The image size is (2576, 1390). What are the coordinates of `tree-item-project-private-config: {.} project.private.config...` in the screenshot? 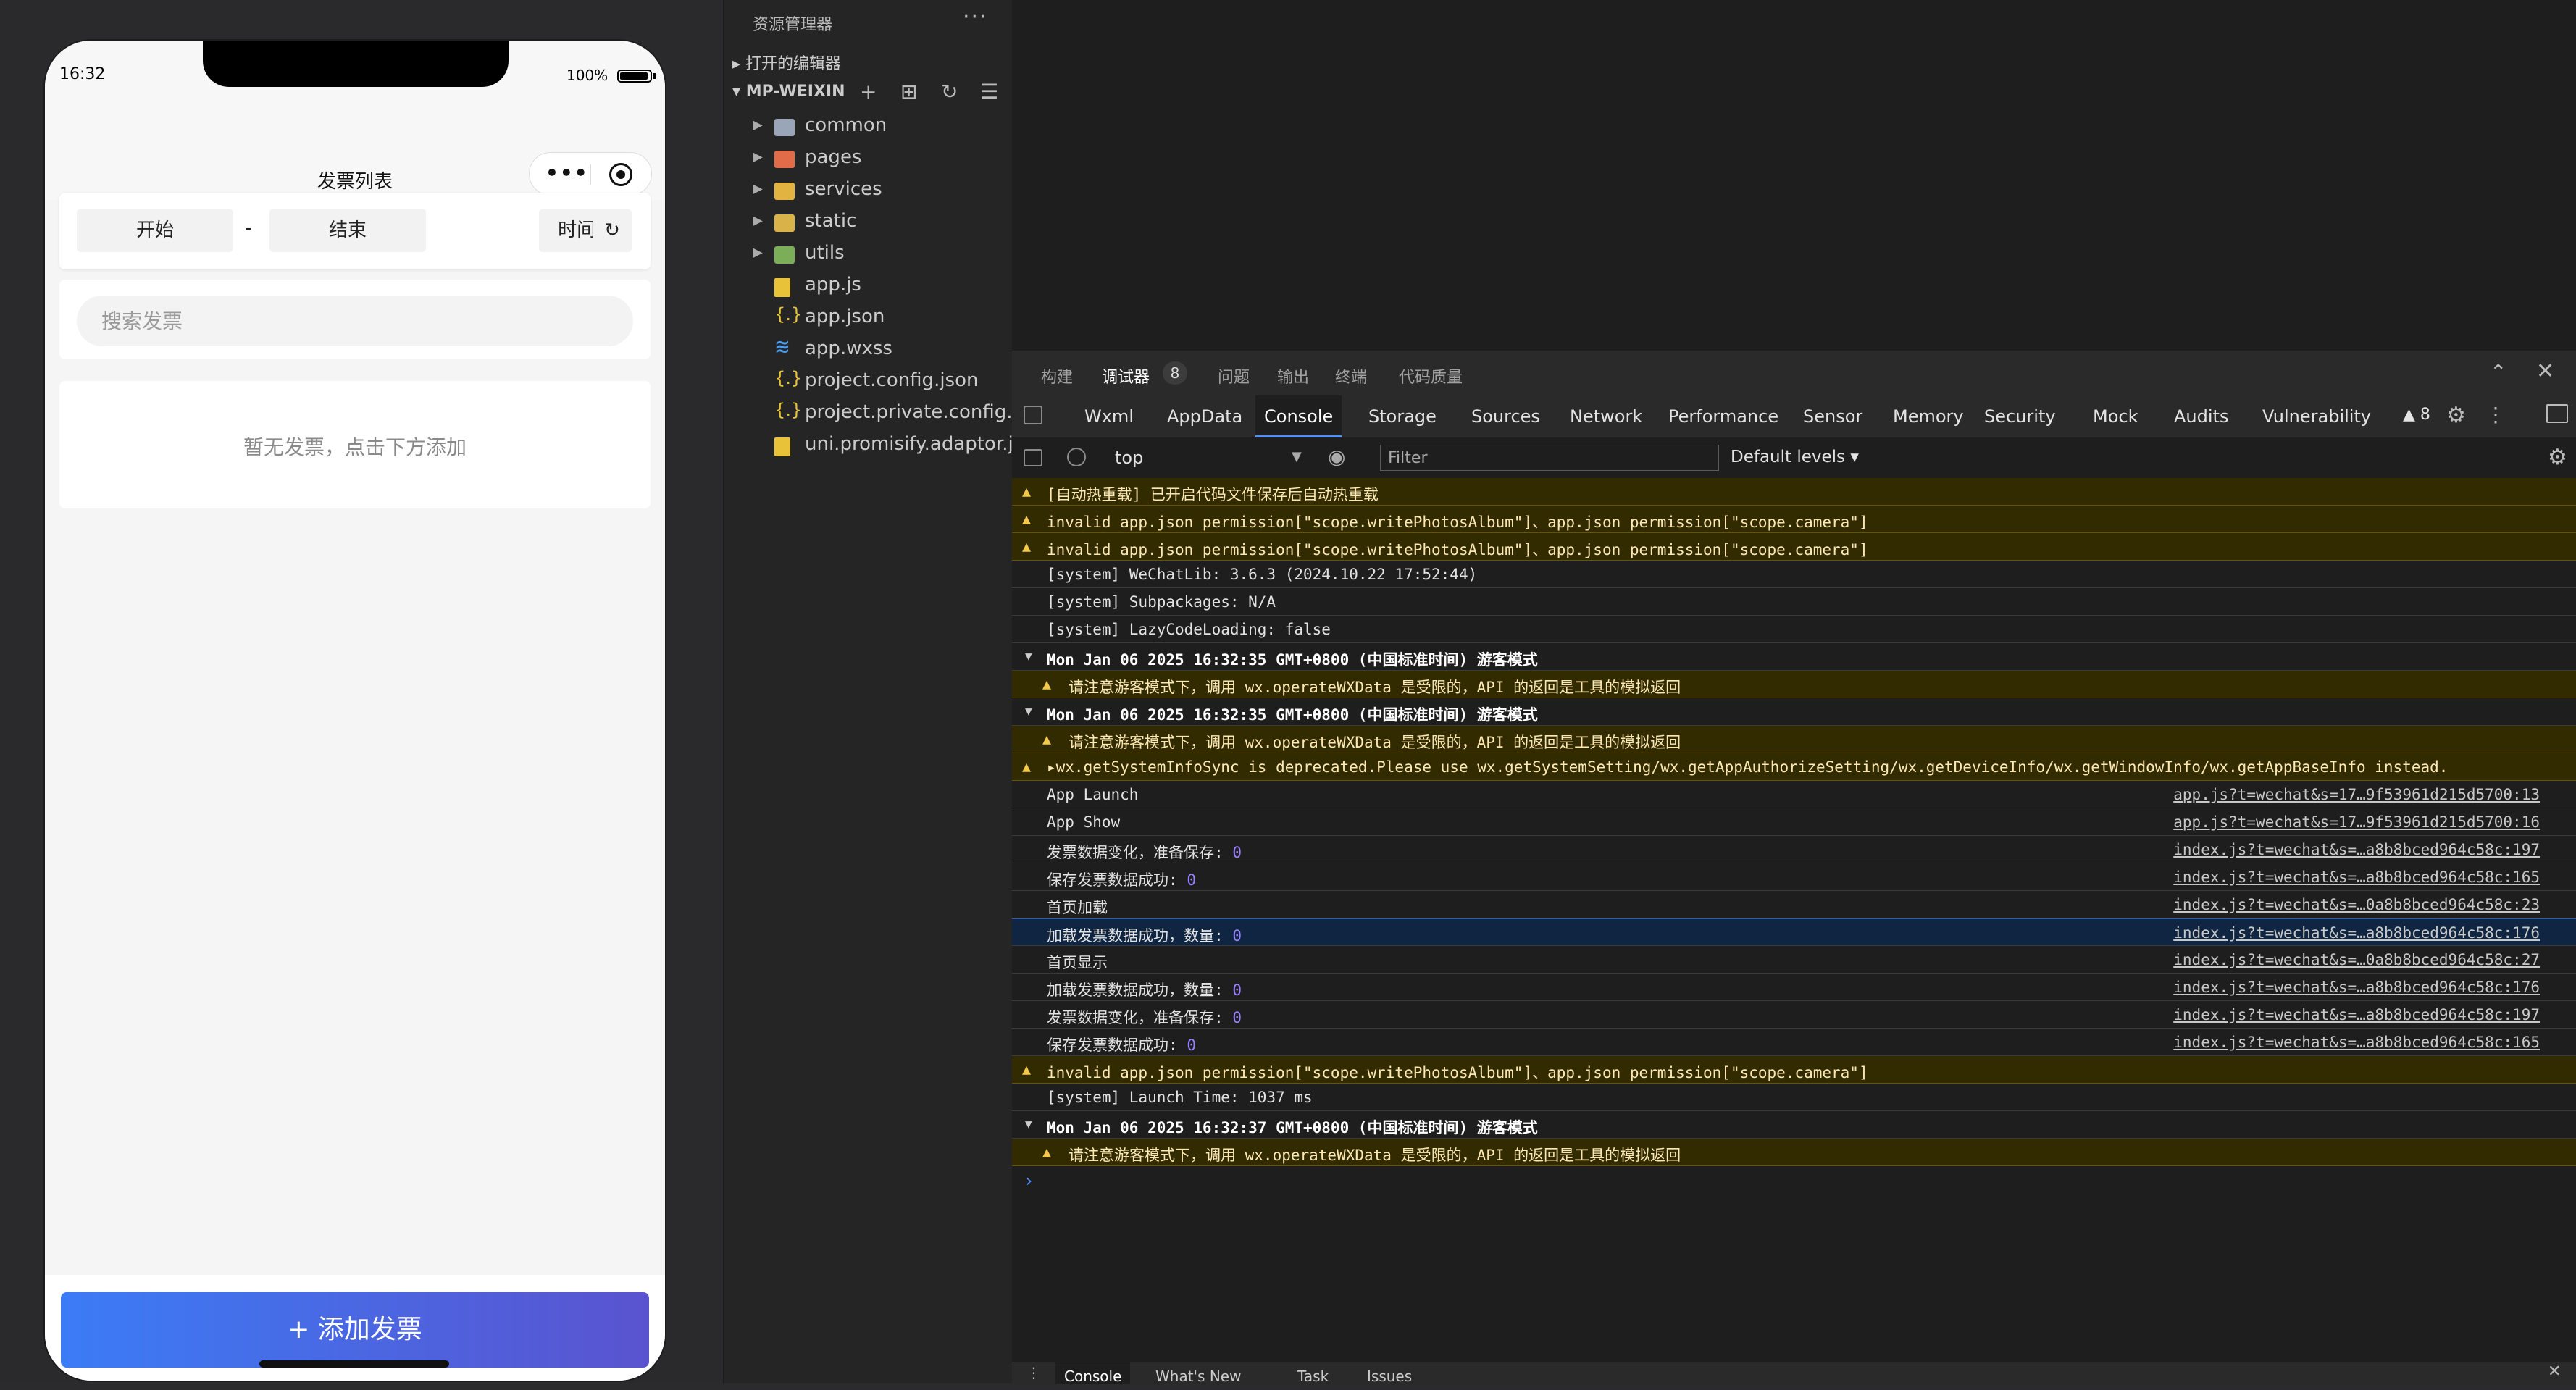 It's located at (874, 414).